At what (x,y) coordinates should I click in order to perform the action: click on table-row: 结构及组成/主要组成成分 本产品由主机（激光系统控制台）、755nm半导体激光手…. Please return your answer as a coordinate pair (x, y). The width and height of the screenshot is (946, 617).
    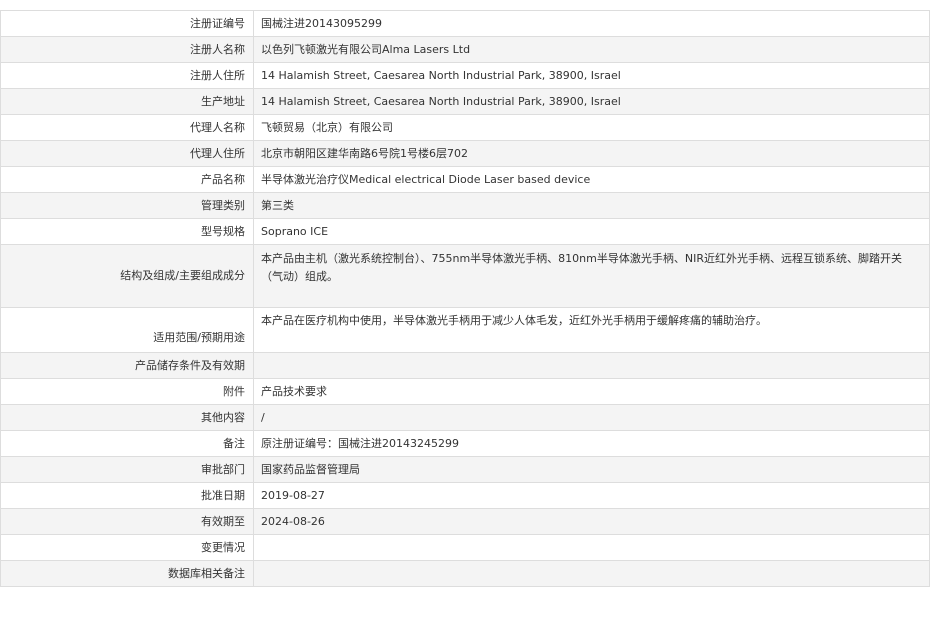
    Looking at the image, I should click on (465, 276).